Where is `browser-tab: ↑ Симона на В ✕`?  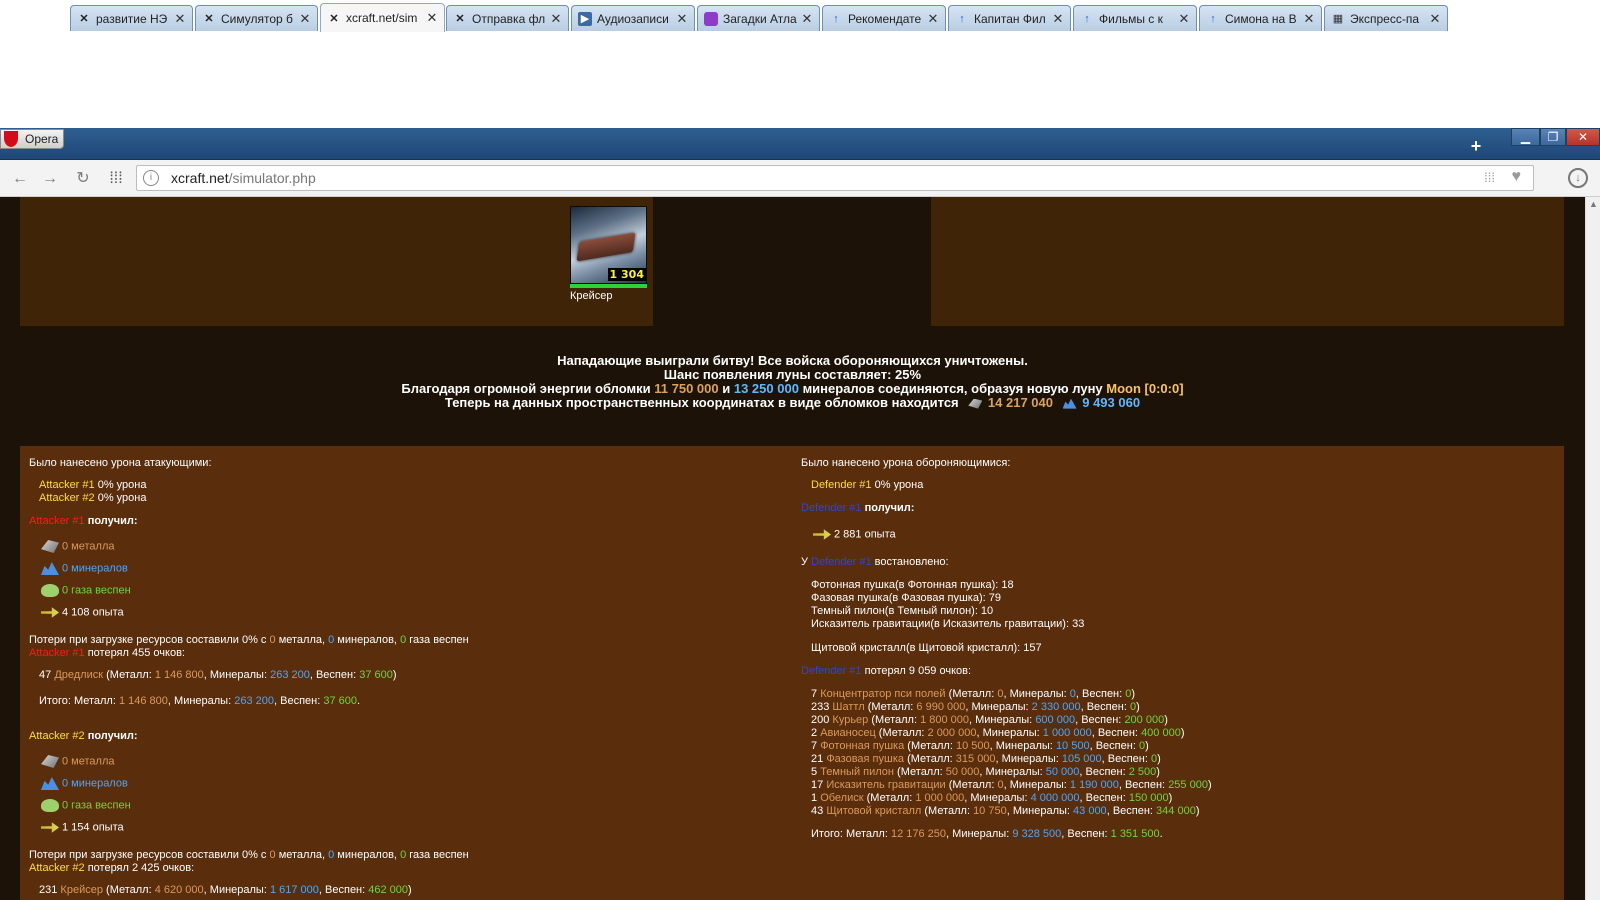
browser-tab: ↑ Симона на В ✕ is located at coordinates (1260, 18).